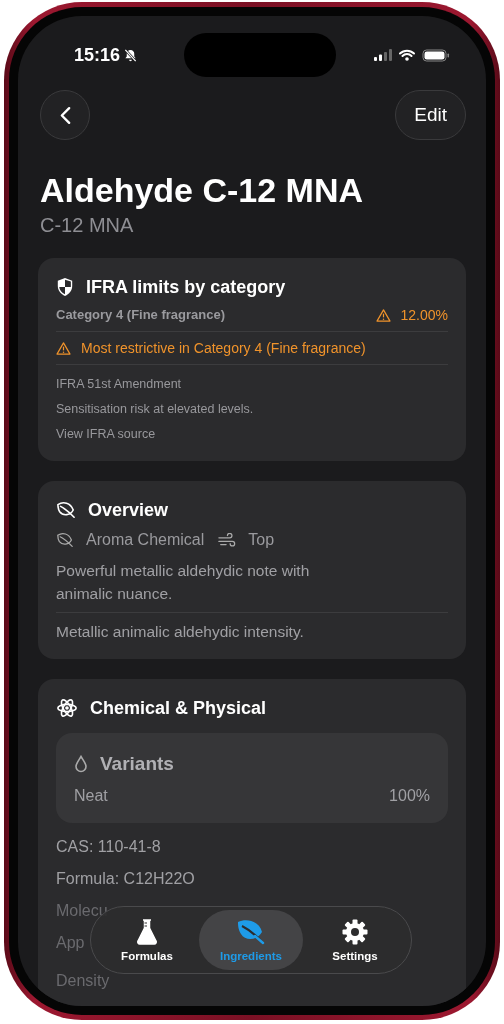 The width and height of the screenshot is (504, 1024). Describe the element at coordinates (119, 384) in the screenshot. I see `ifra-note: IFRA 51st Amendment` at that location.